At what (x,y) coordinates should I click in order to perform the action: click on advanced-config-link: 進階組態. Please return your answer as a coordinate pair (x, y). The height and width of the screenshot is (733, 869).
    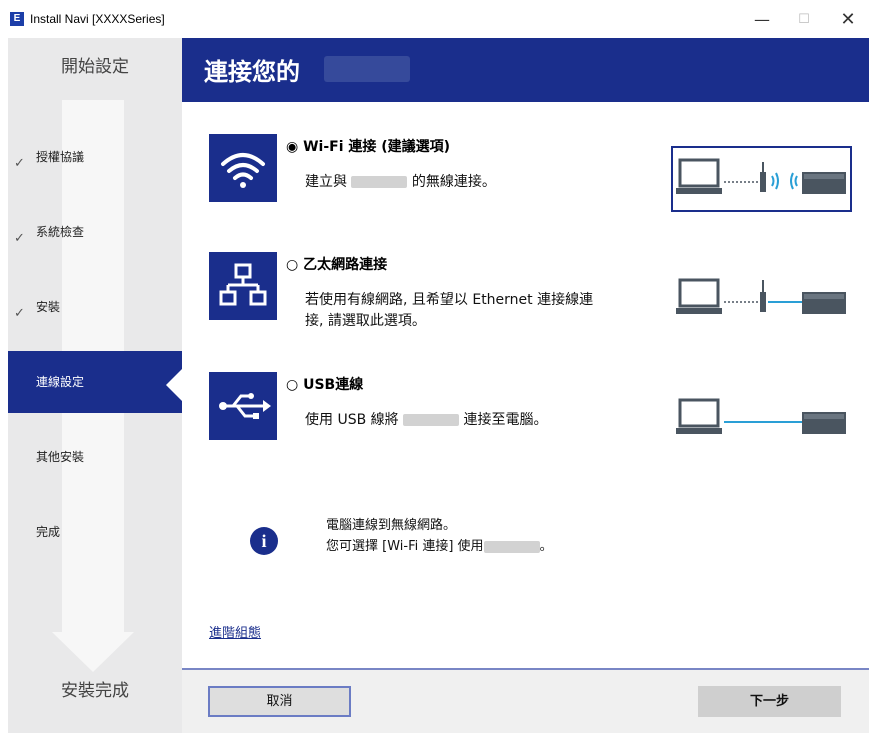
    Looking at the image, I should click on (235, 631).